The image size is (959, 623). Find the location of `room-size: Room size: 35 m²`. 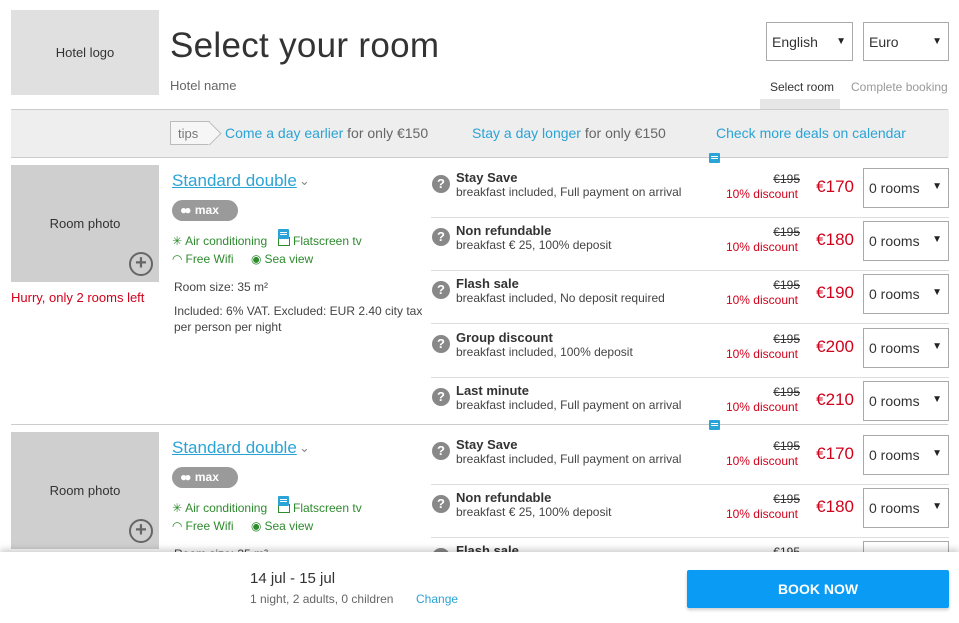

room-size: Room size: 35 m² is located at coordinates (221, 287).